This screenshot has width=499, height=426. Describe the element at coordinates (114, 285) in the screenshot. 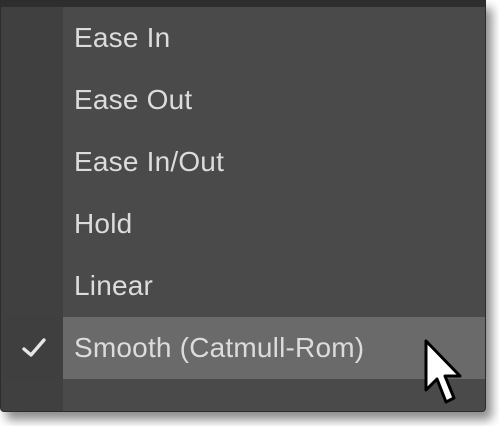

I see `menu-item-label: Linear` at that location.